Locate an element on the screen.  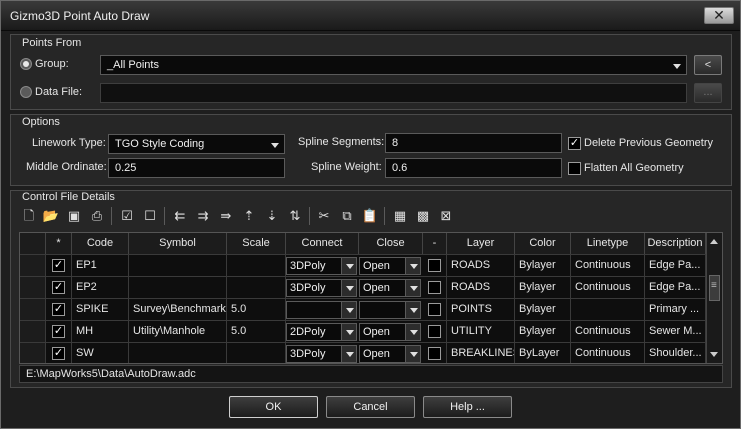
column-header: * is located at coordinates (59, 243).